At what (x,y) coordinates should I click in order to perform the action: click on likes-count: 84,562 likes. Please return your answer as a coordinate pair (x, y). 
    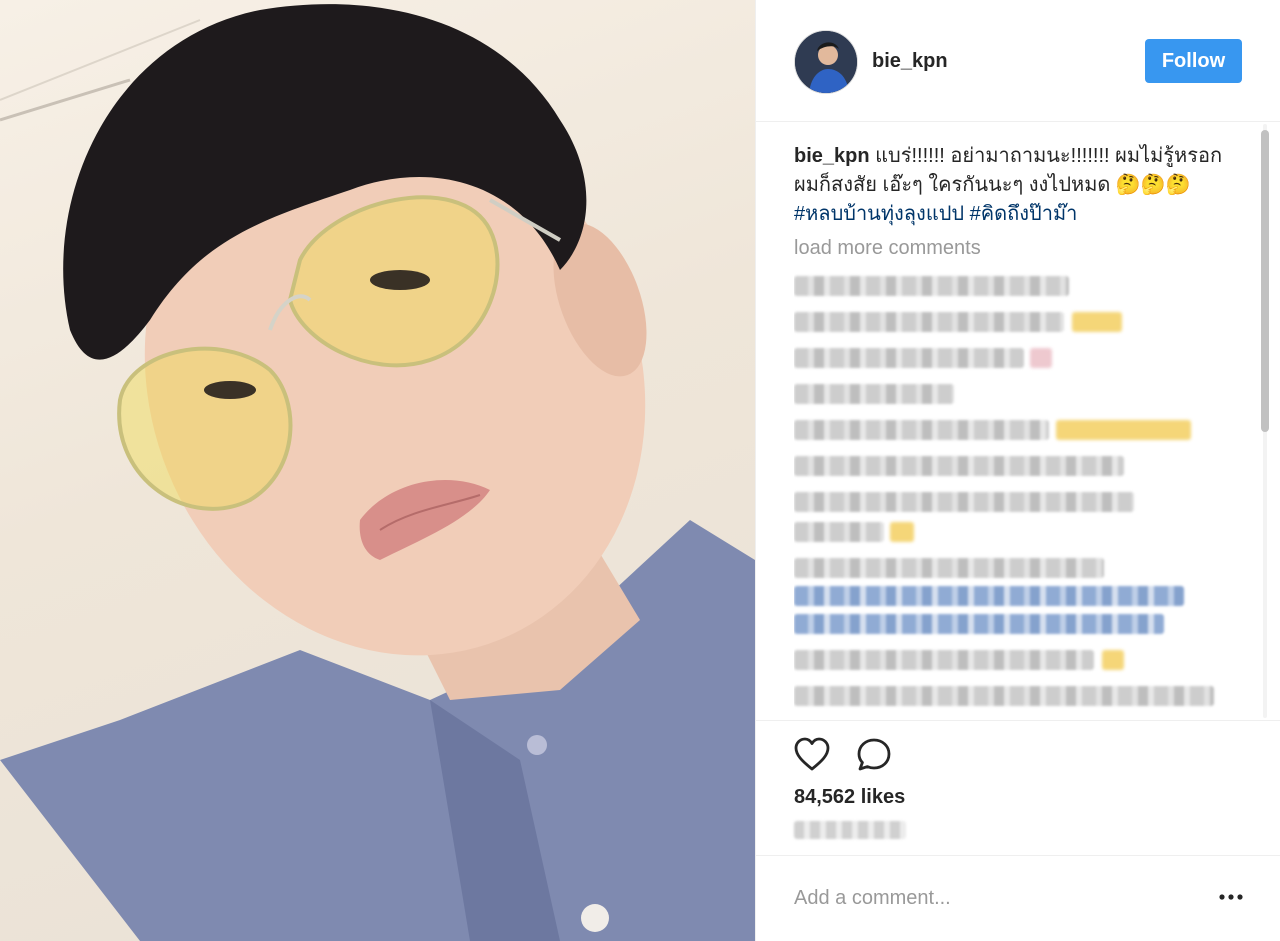
    Looking at the image, I should click on (849, 797).